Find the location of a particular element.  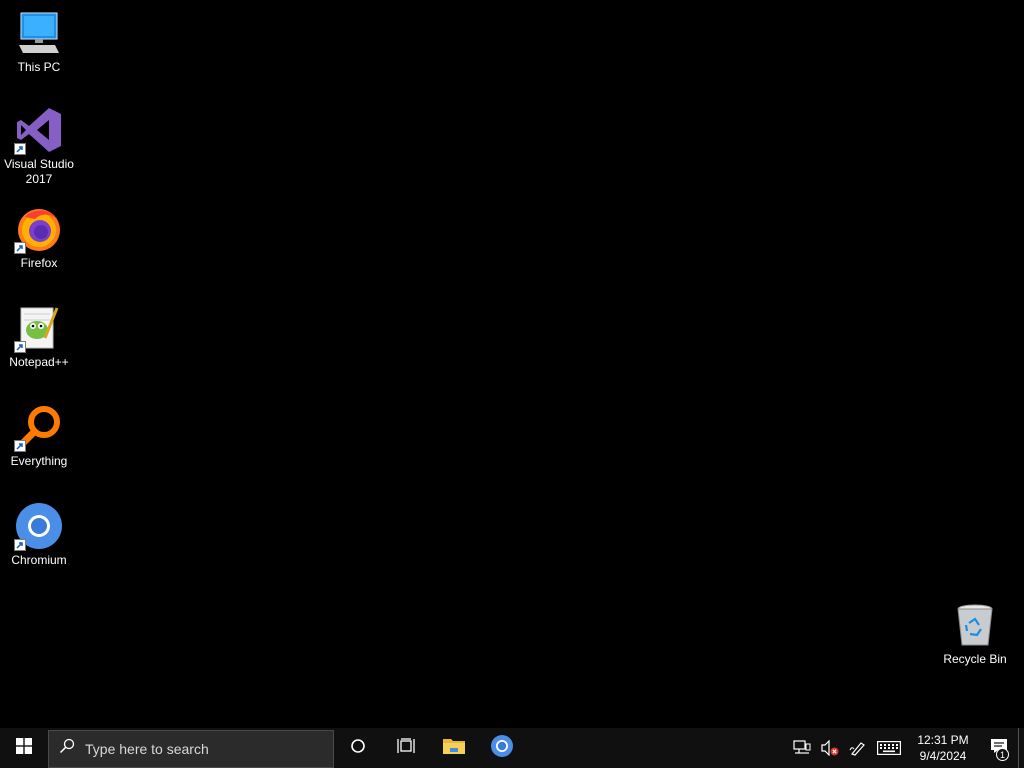

desktop-icon-recycle-bin: Recycle Bin is located at coordinates (975, 633).